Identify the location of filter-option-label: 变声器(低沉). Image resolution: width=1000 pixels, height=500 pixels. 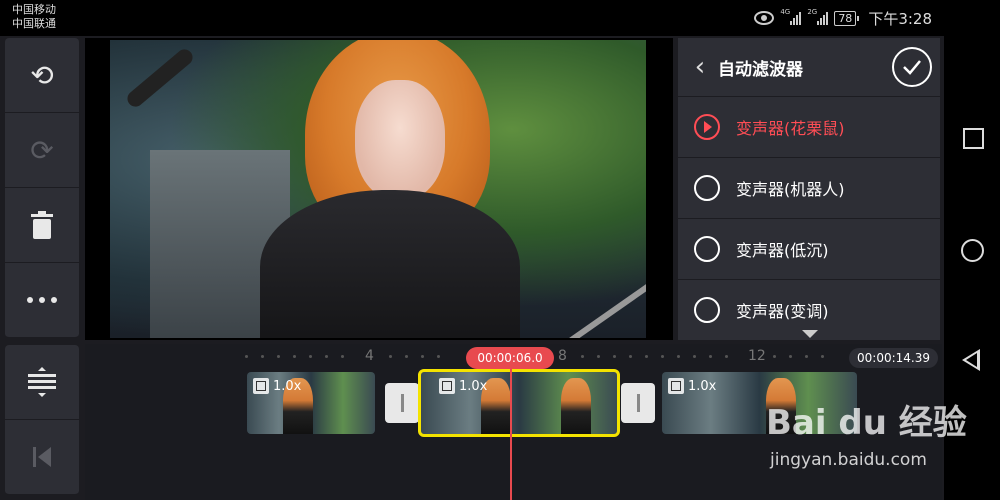
(782, 250).